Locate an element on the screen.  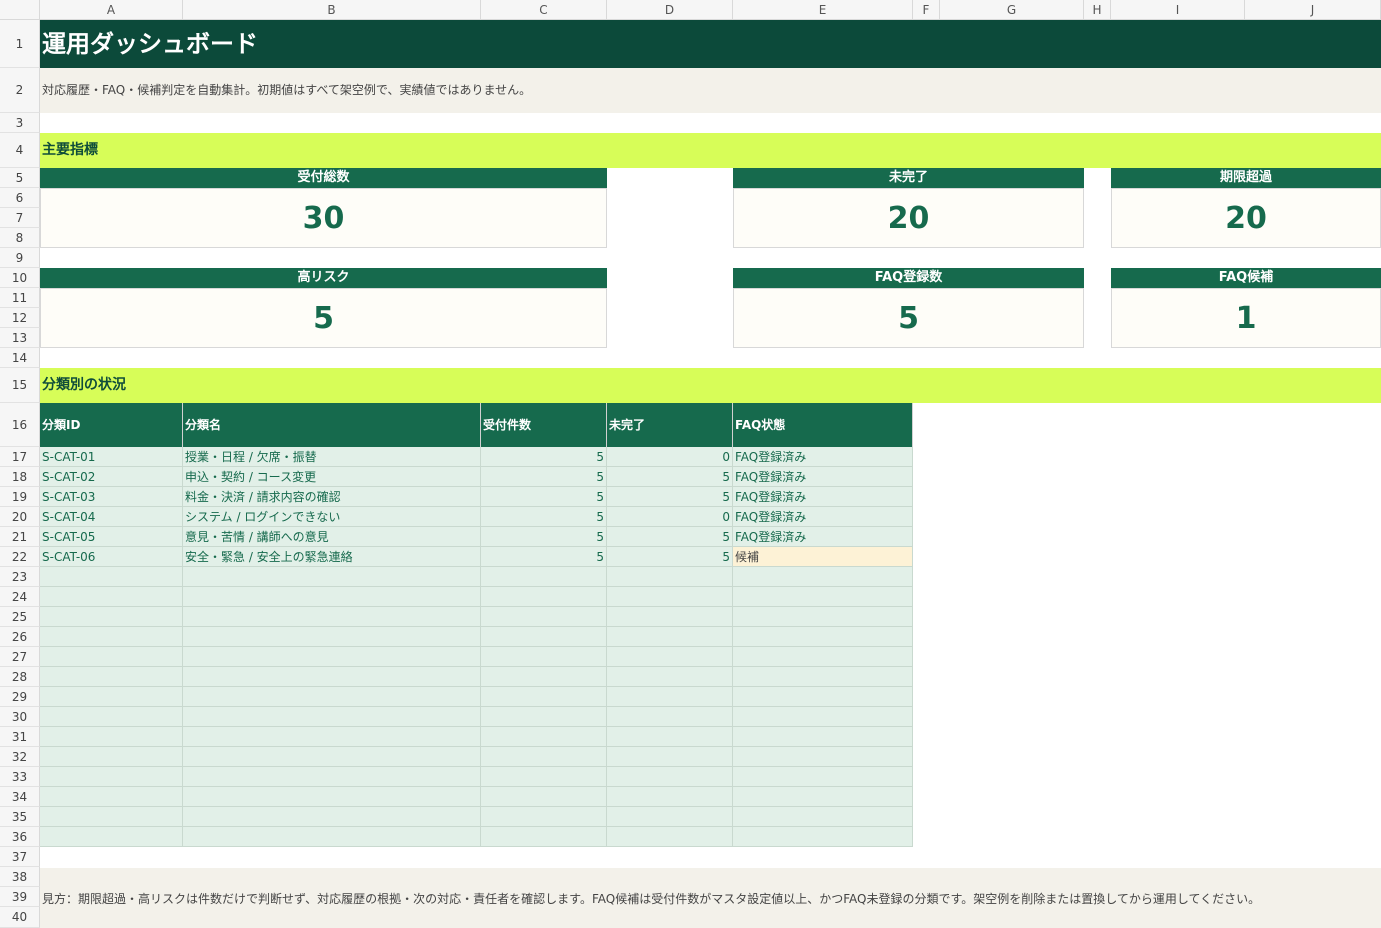
table-cell-name: システム / ログインできない is located at coordinates (332, 517).